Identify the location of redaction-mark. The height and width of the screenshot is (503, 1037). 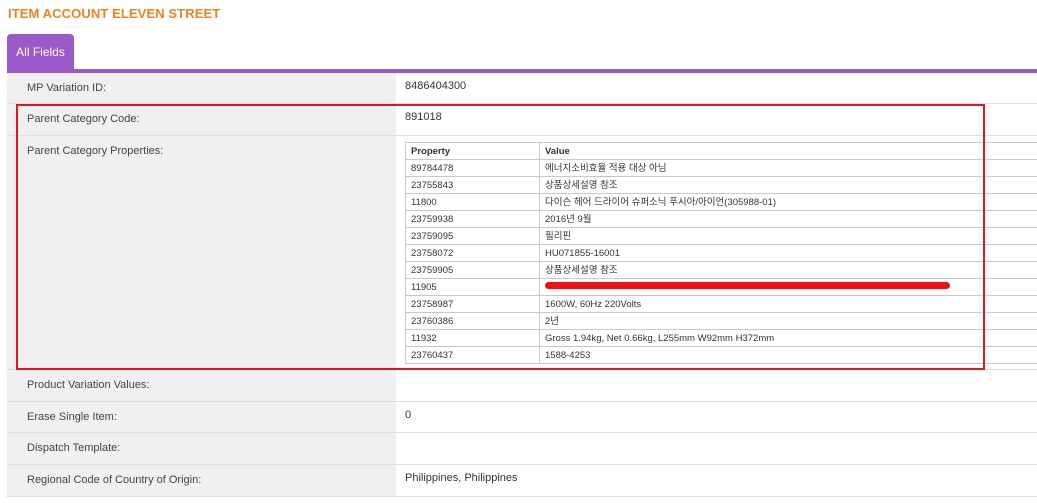
(747, 286).